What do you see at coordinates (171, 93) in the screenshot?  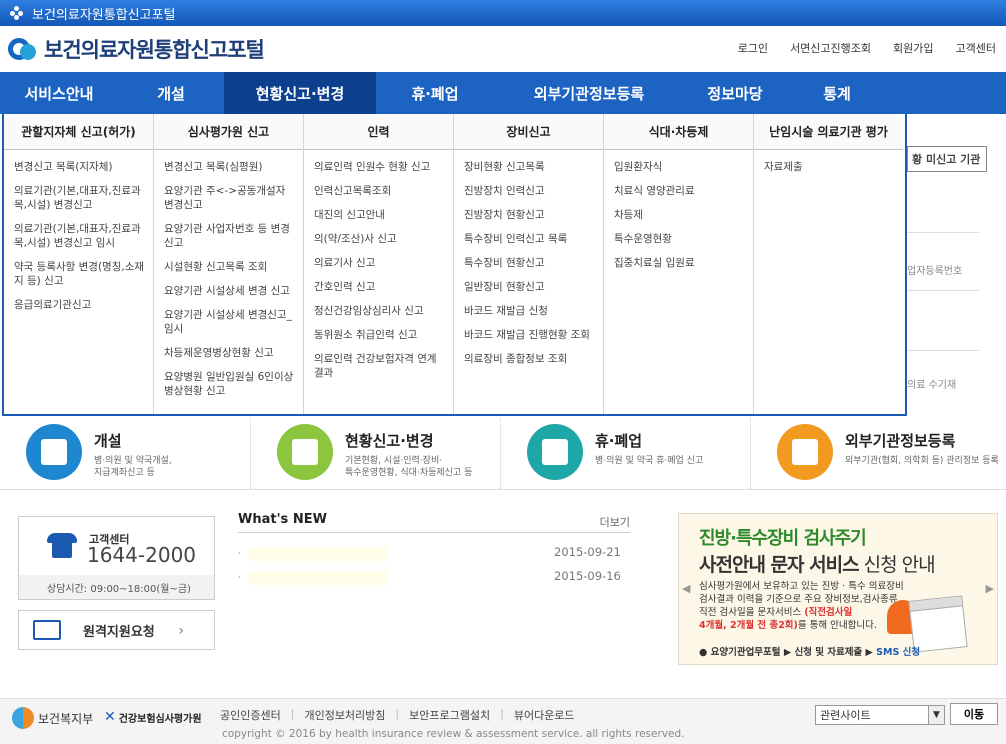 I see `nav-opening: 개설` at bounding box center [171, 93].